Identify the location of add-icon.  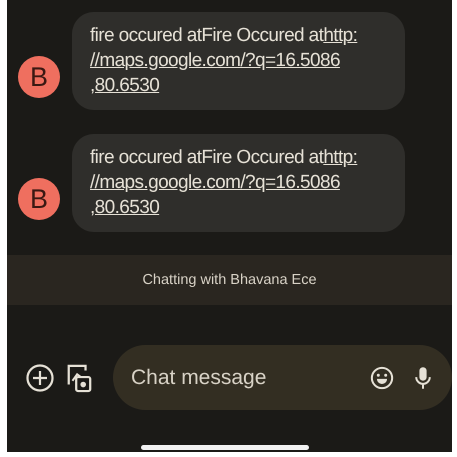
(40, 377).